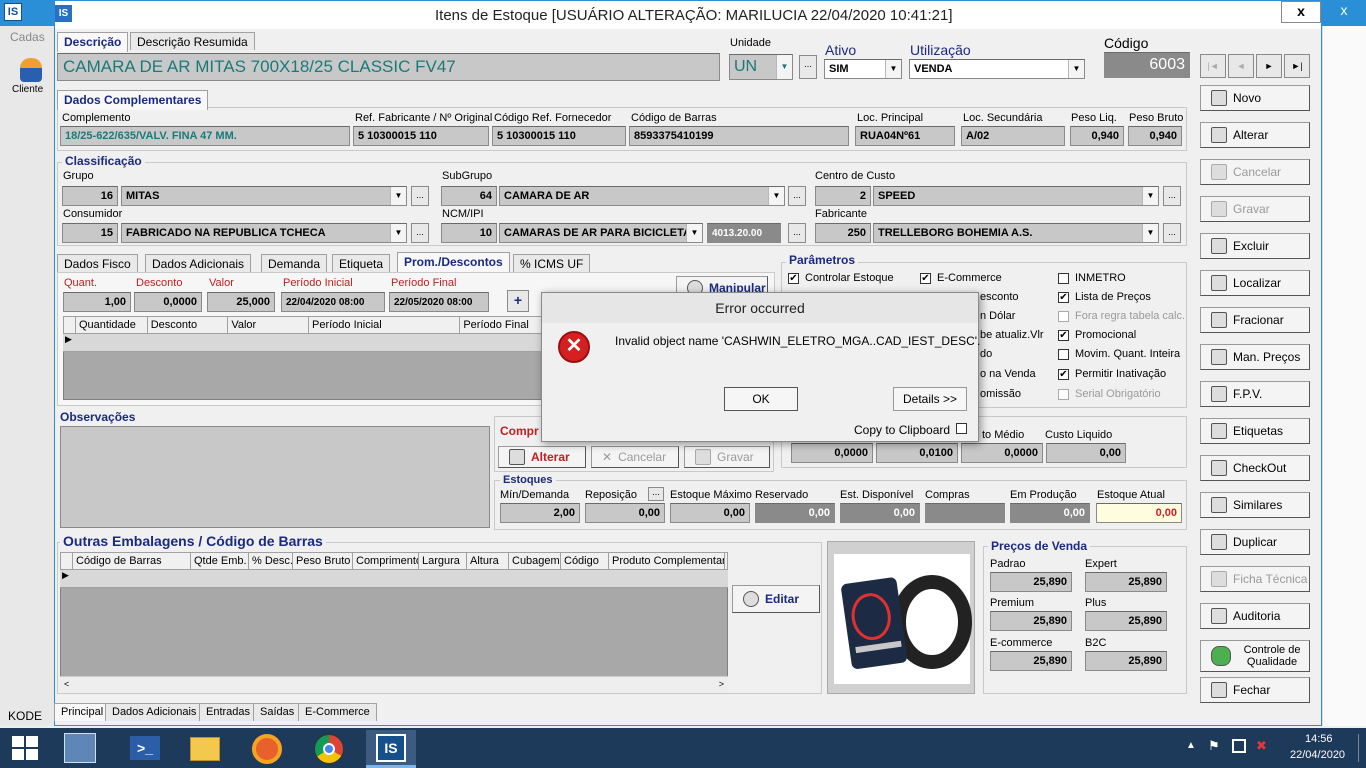 This screenshot has width=1366, height=768. Describe the element at coordinates (1191, 745) in the screenshot. I see `tray-arrow-icon: ▲` at that location.